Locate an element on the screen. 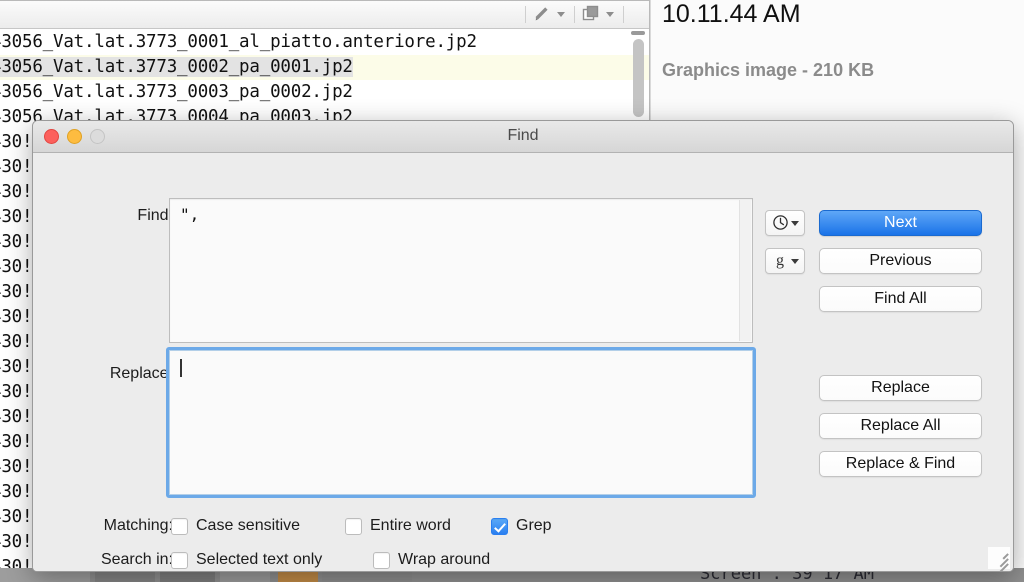  find-field-label: Find: is located at coordinates (155, 215).